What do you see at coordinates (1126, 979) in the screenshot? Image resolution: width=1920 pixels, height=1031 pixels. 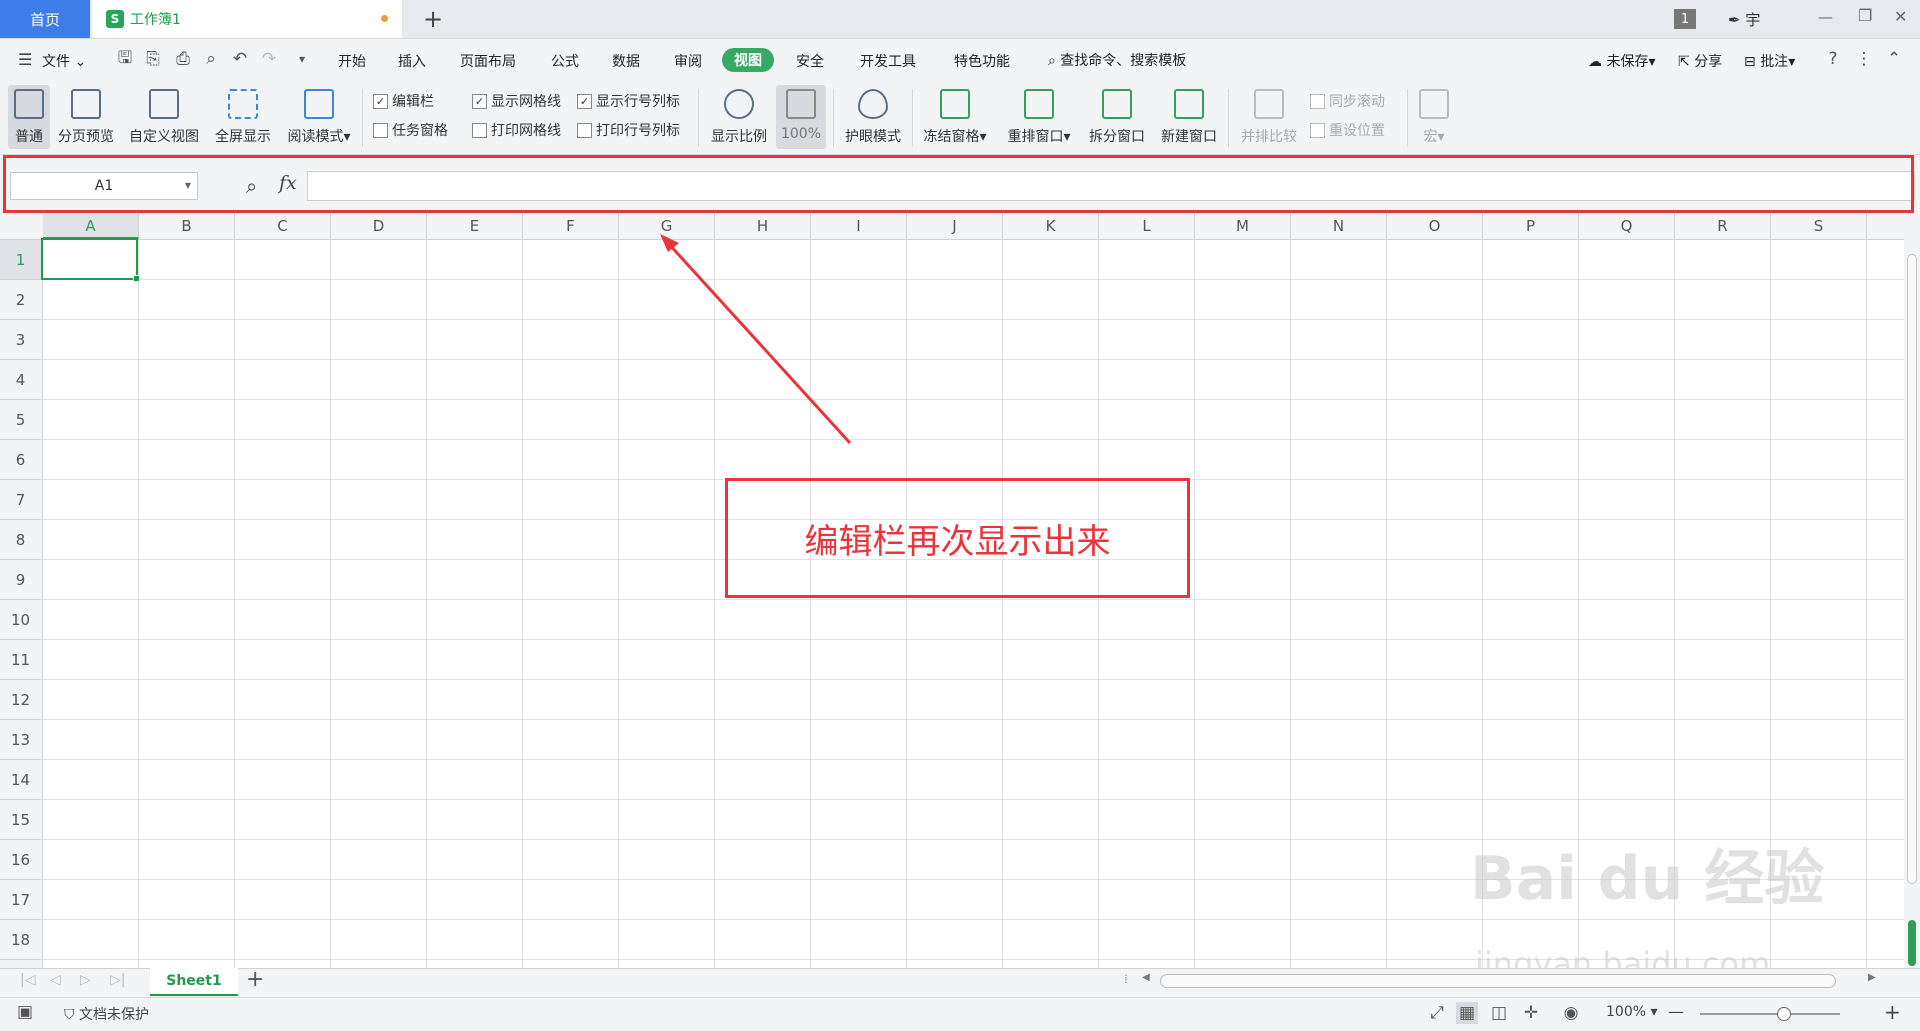 I see `scroll-splitter-icon: ⁞` at bounding box center [1126, 979].